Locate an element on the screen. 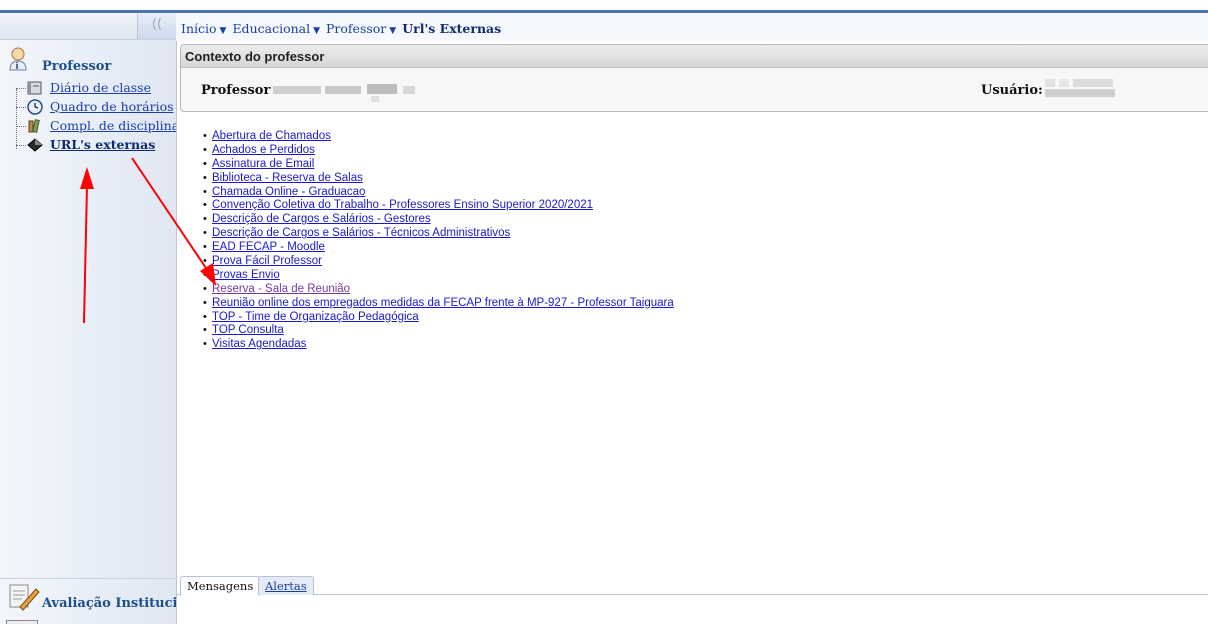  book-icon is located at coordinates (34, 88).